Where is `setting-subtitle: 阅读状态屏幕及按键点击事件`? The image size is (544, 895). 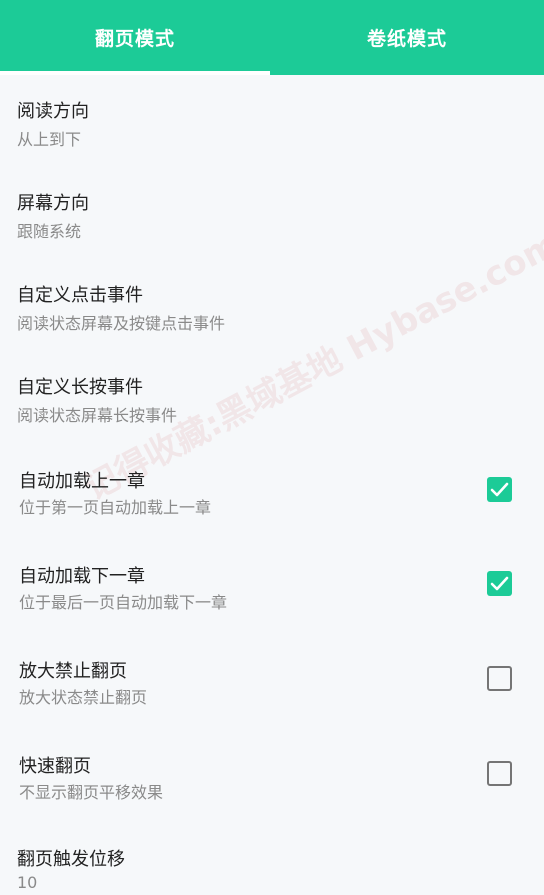 setting-subtitle: 阅读状态屏幕及按键点击事件 is located at coordinates (121, 323).